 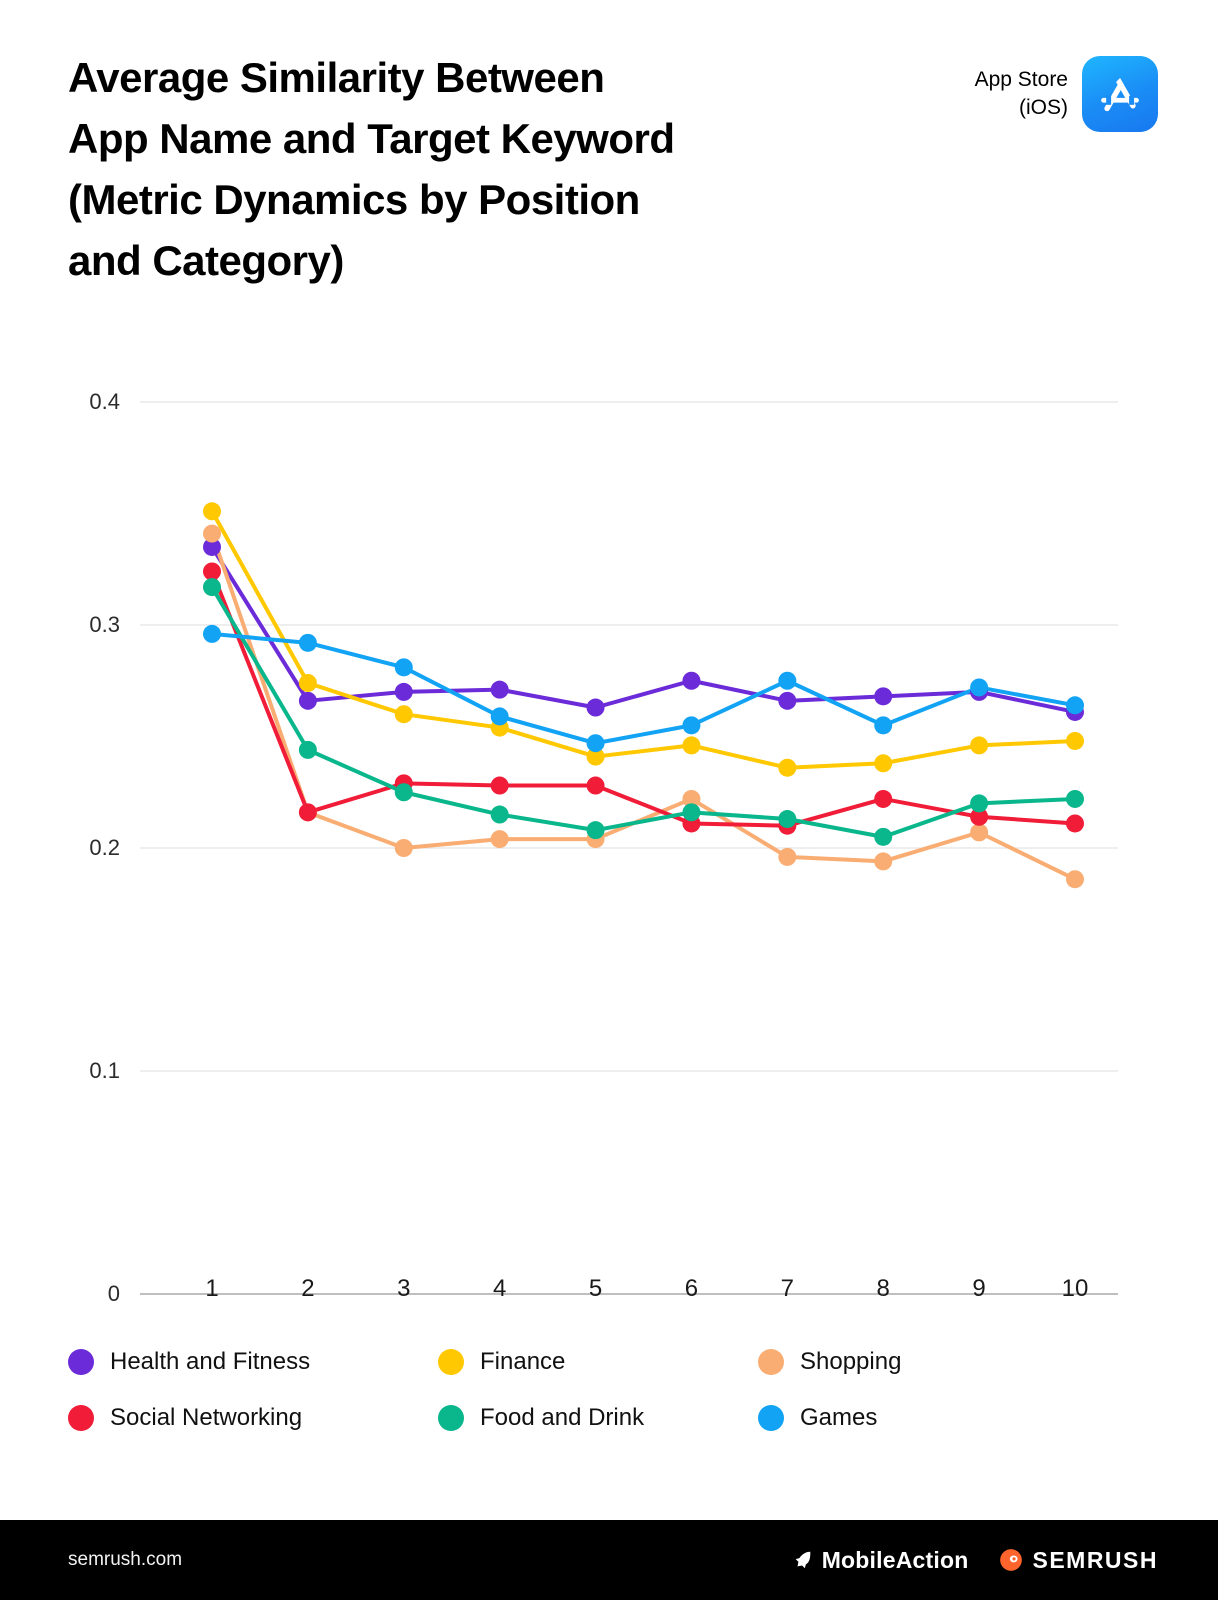 I want to click on series-line-finance, so click(x=643, y=639).